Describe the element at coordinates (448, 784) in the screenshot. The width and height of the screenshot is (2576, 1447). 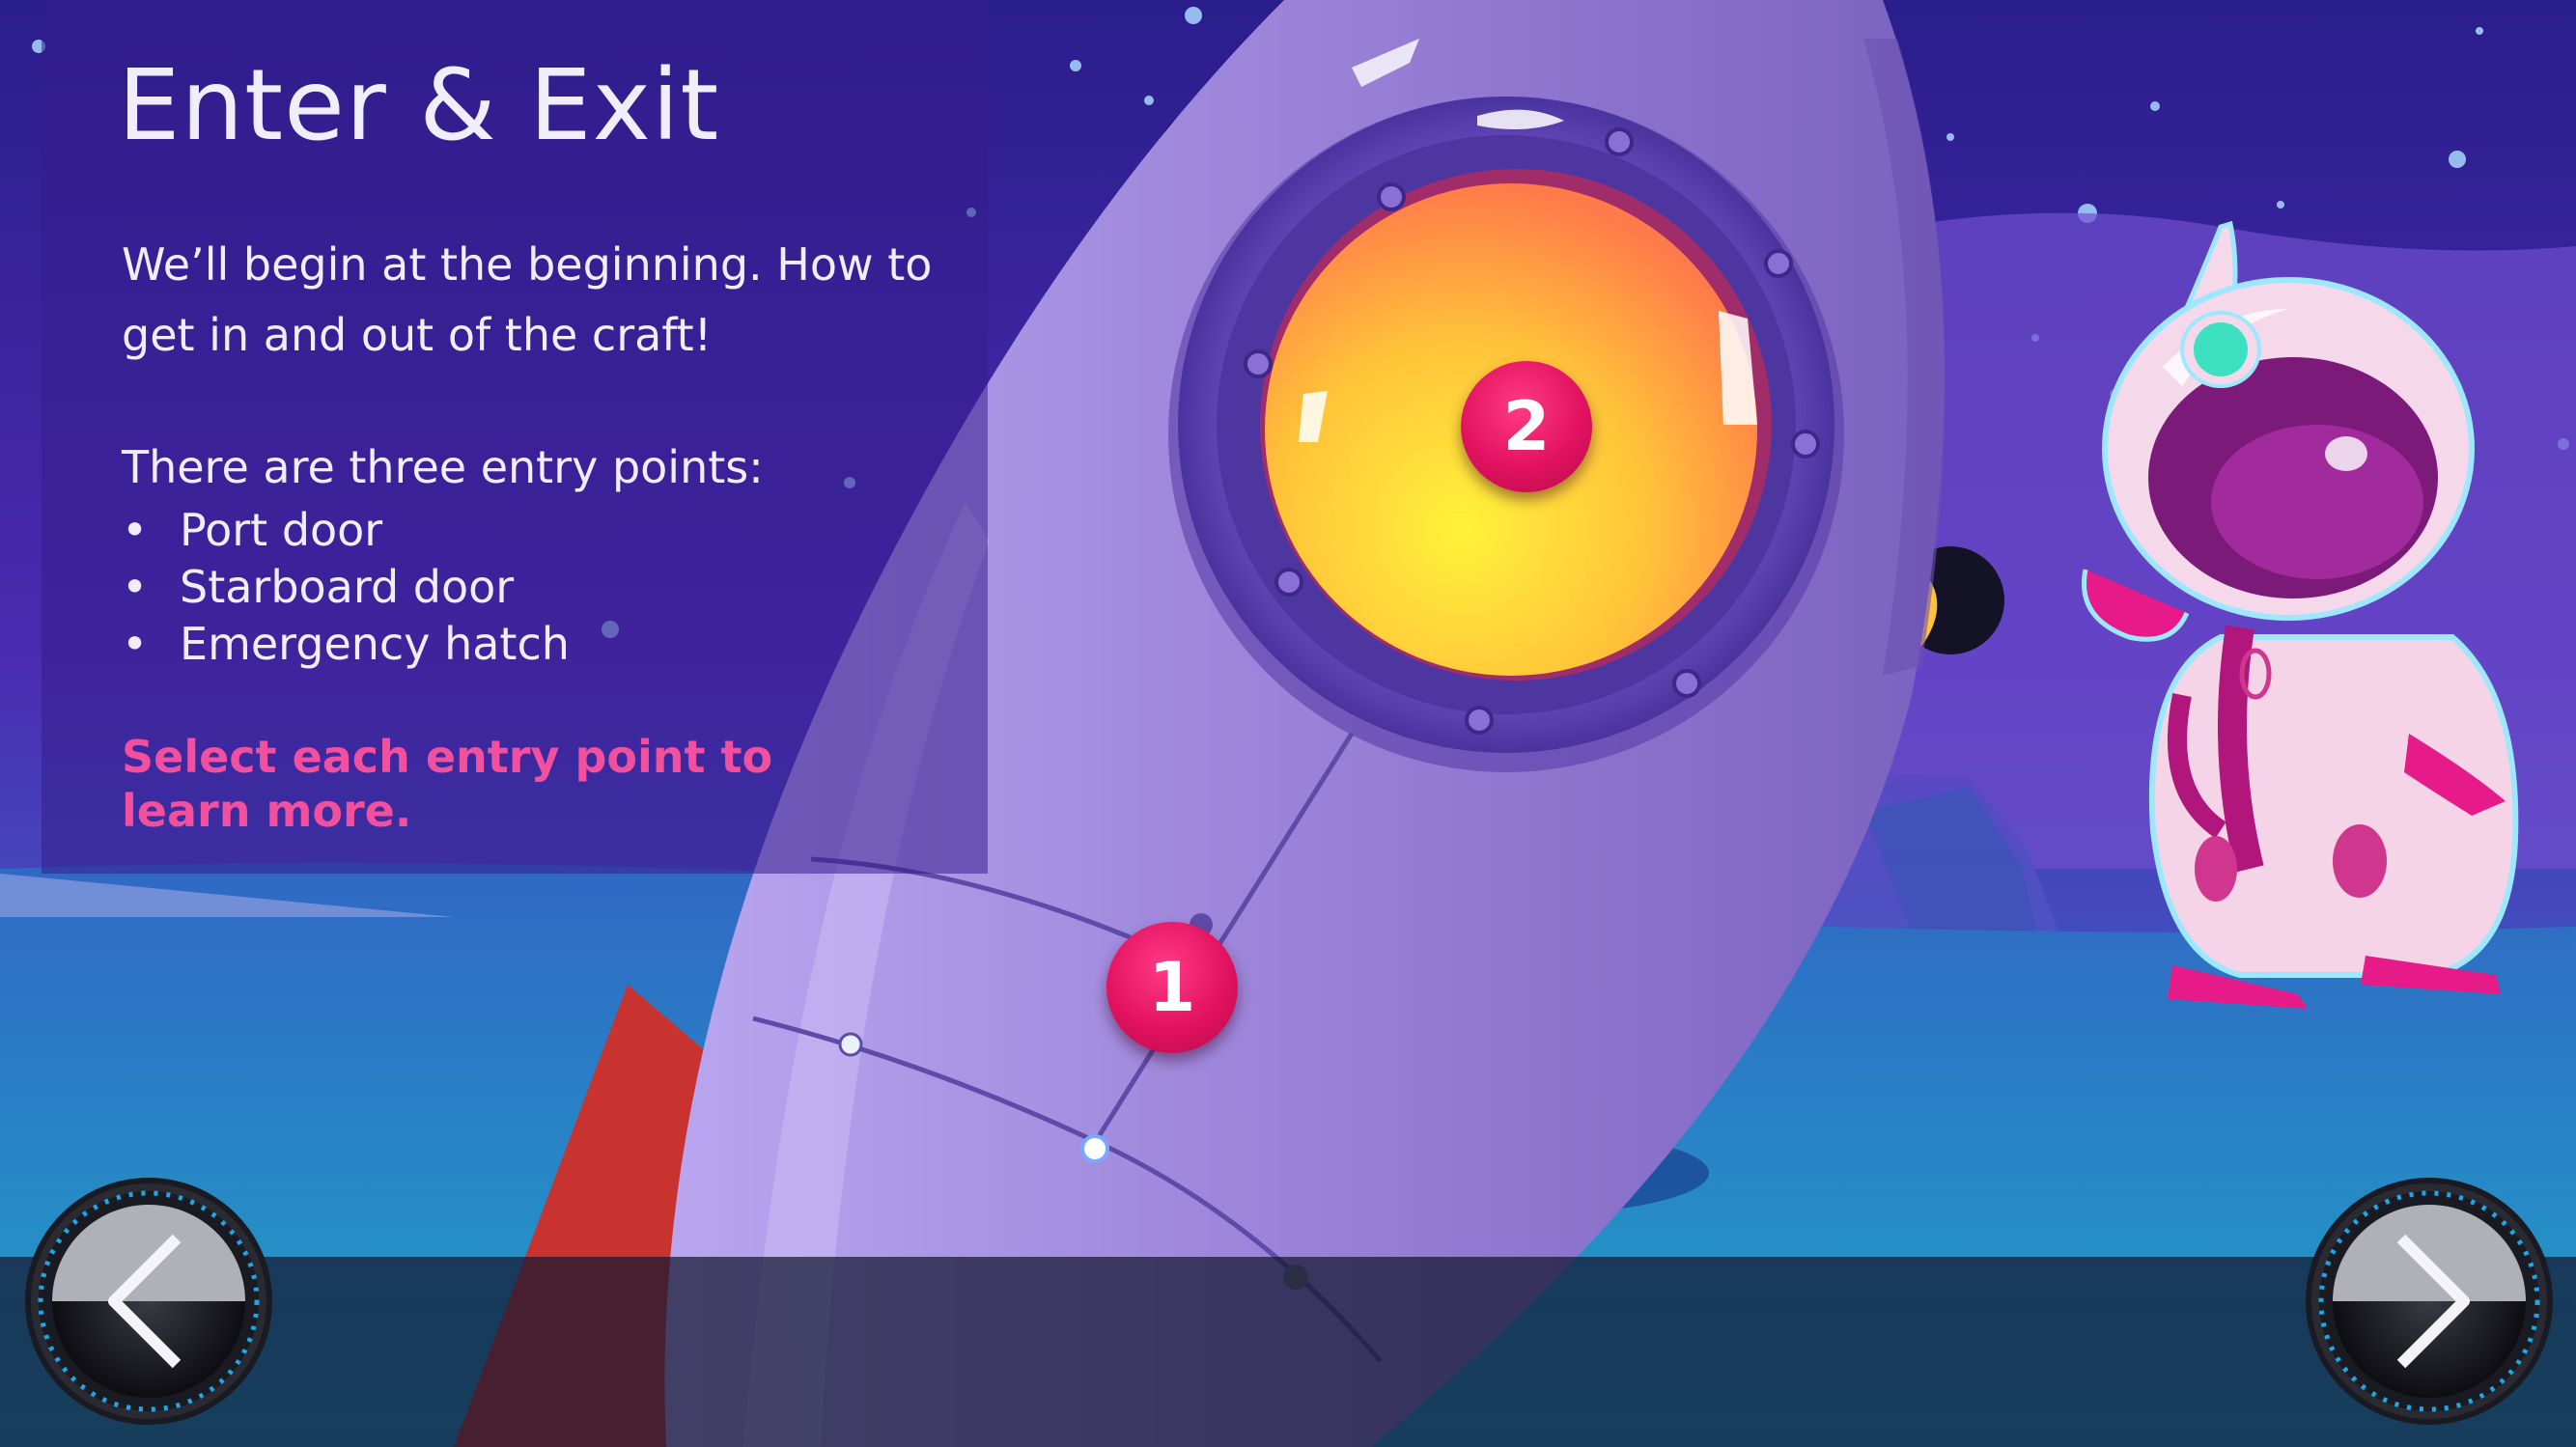
I see `call-to-action: Select each entry point to learn more.` at that location.